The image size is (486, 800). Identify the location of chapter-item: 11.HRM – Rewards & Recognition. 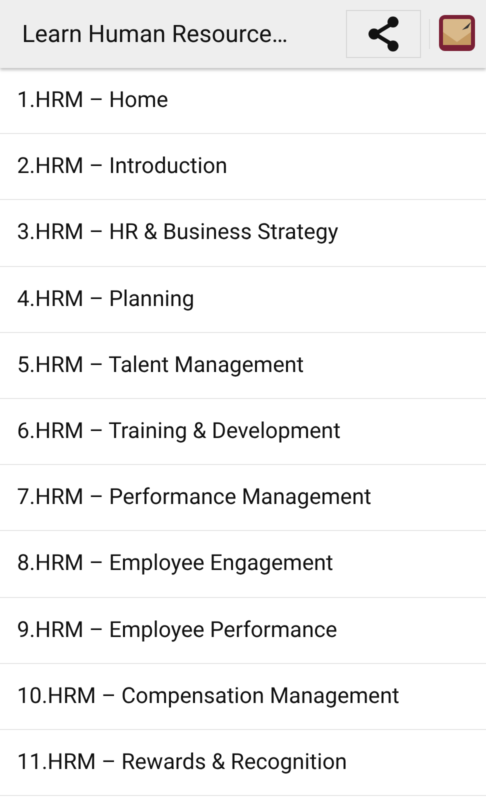
(243, 763).